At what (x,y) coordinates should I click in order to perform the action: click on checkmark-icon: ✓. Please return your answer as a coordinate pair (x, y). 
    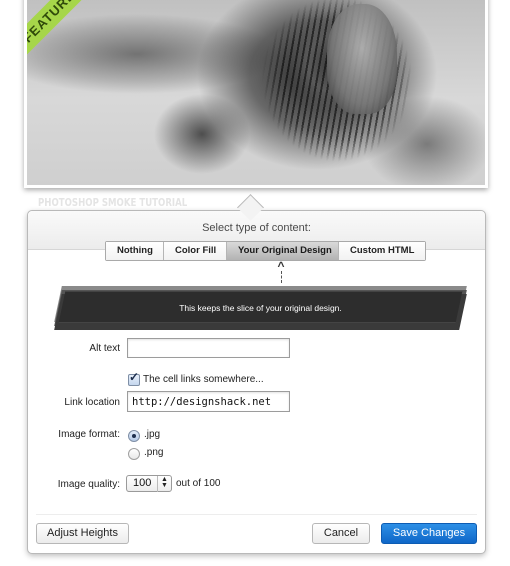
    Looking at the image, I should click on (134, 377).